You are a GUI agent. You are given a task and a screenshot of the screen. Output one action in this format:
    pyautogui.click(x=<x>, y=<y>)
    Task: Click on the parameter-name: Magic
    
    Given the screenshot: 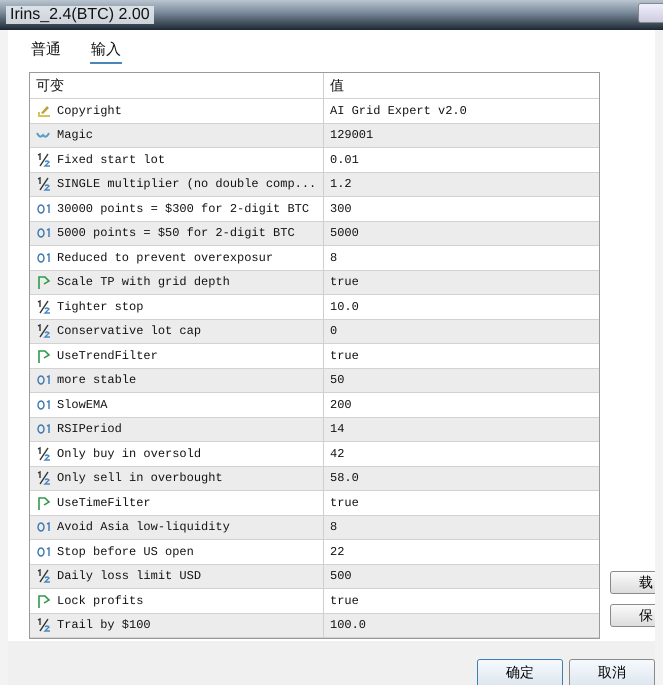 What is the action you would take?
    pyautogui.click(x=75, y=135)
    